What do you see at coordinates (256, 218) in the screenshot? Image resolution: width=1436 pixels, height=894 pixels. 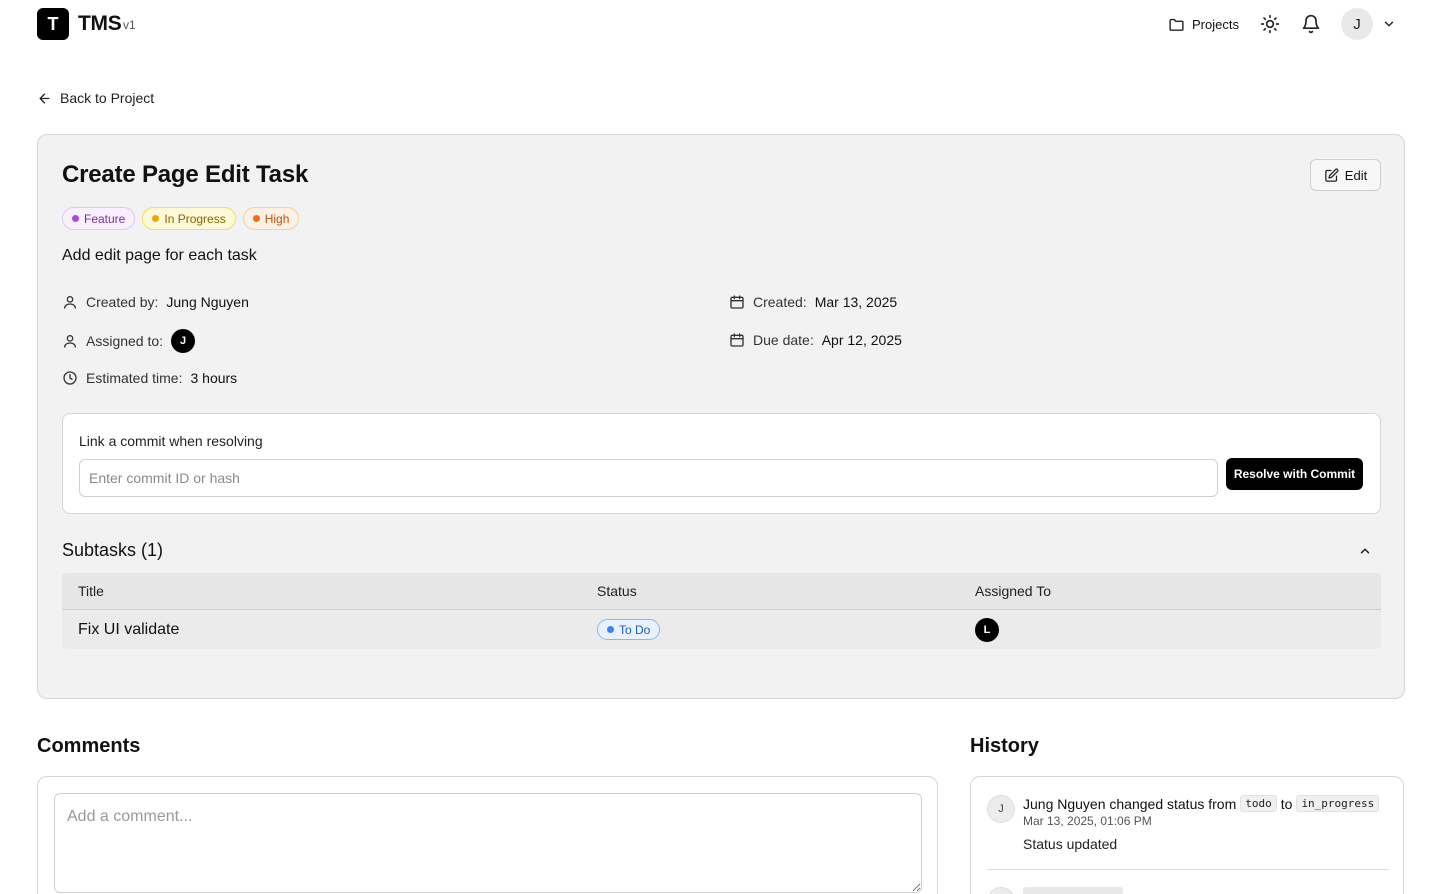 I see `priority-dot` at bounding box center [256, 218].